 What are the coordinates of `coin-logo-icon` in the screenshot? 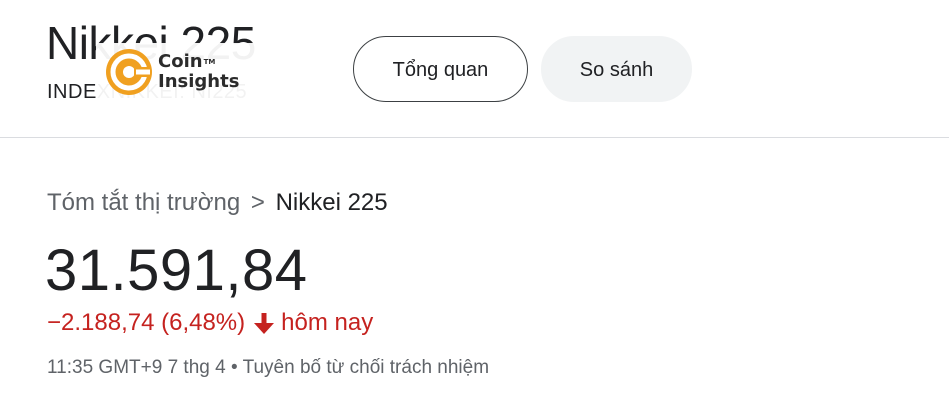 It's located at (129, 72).